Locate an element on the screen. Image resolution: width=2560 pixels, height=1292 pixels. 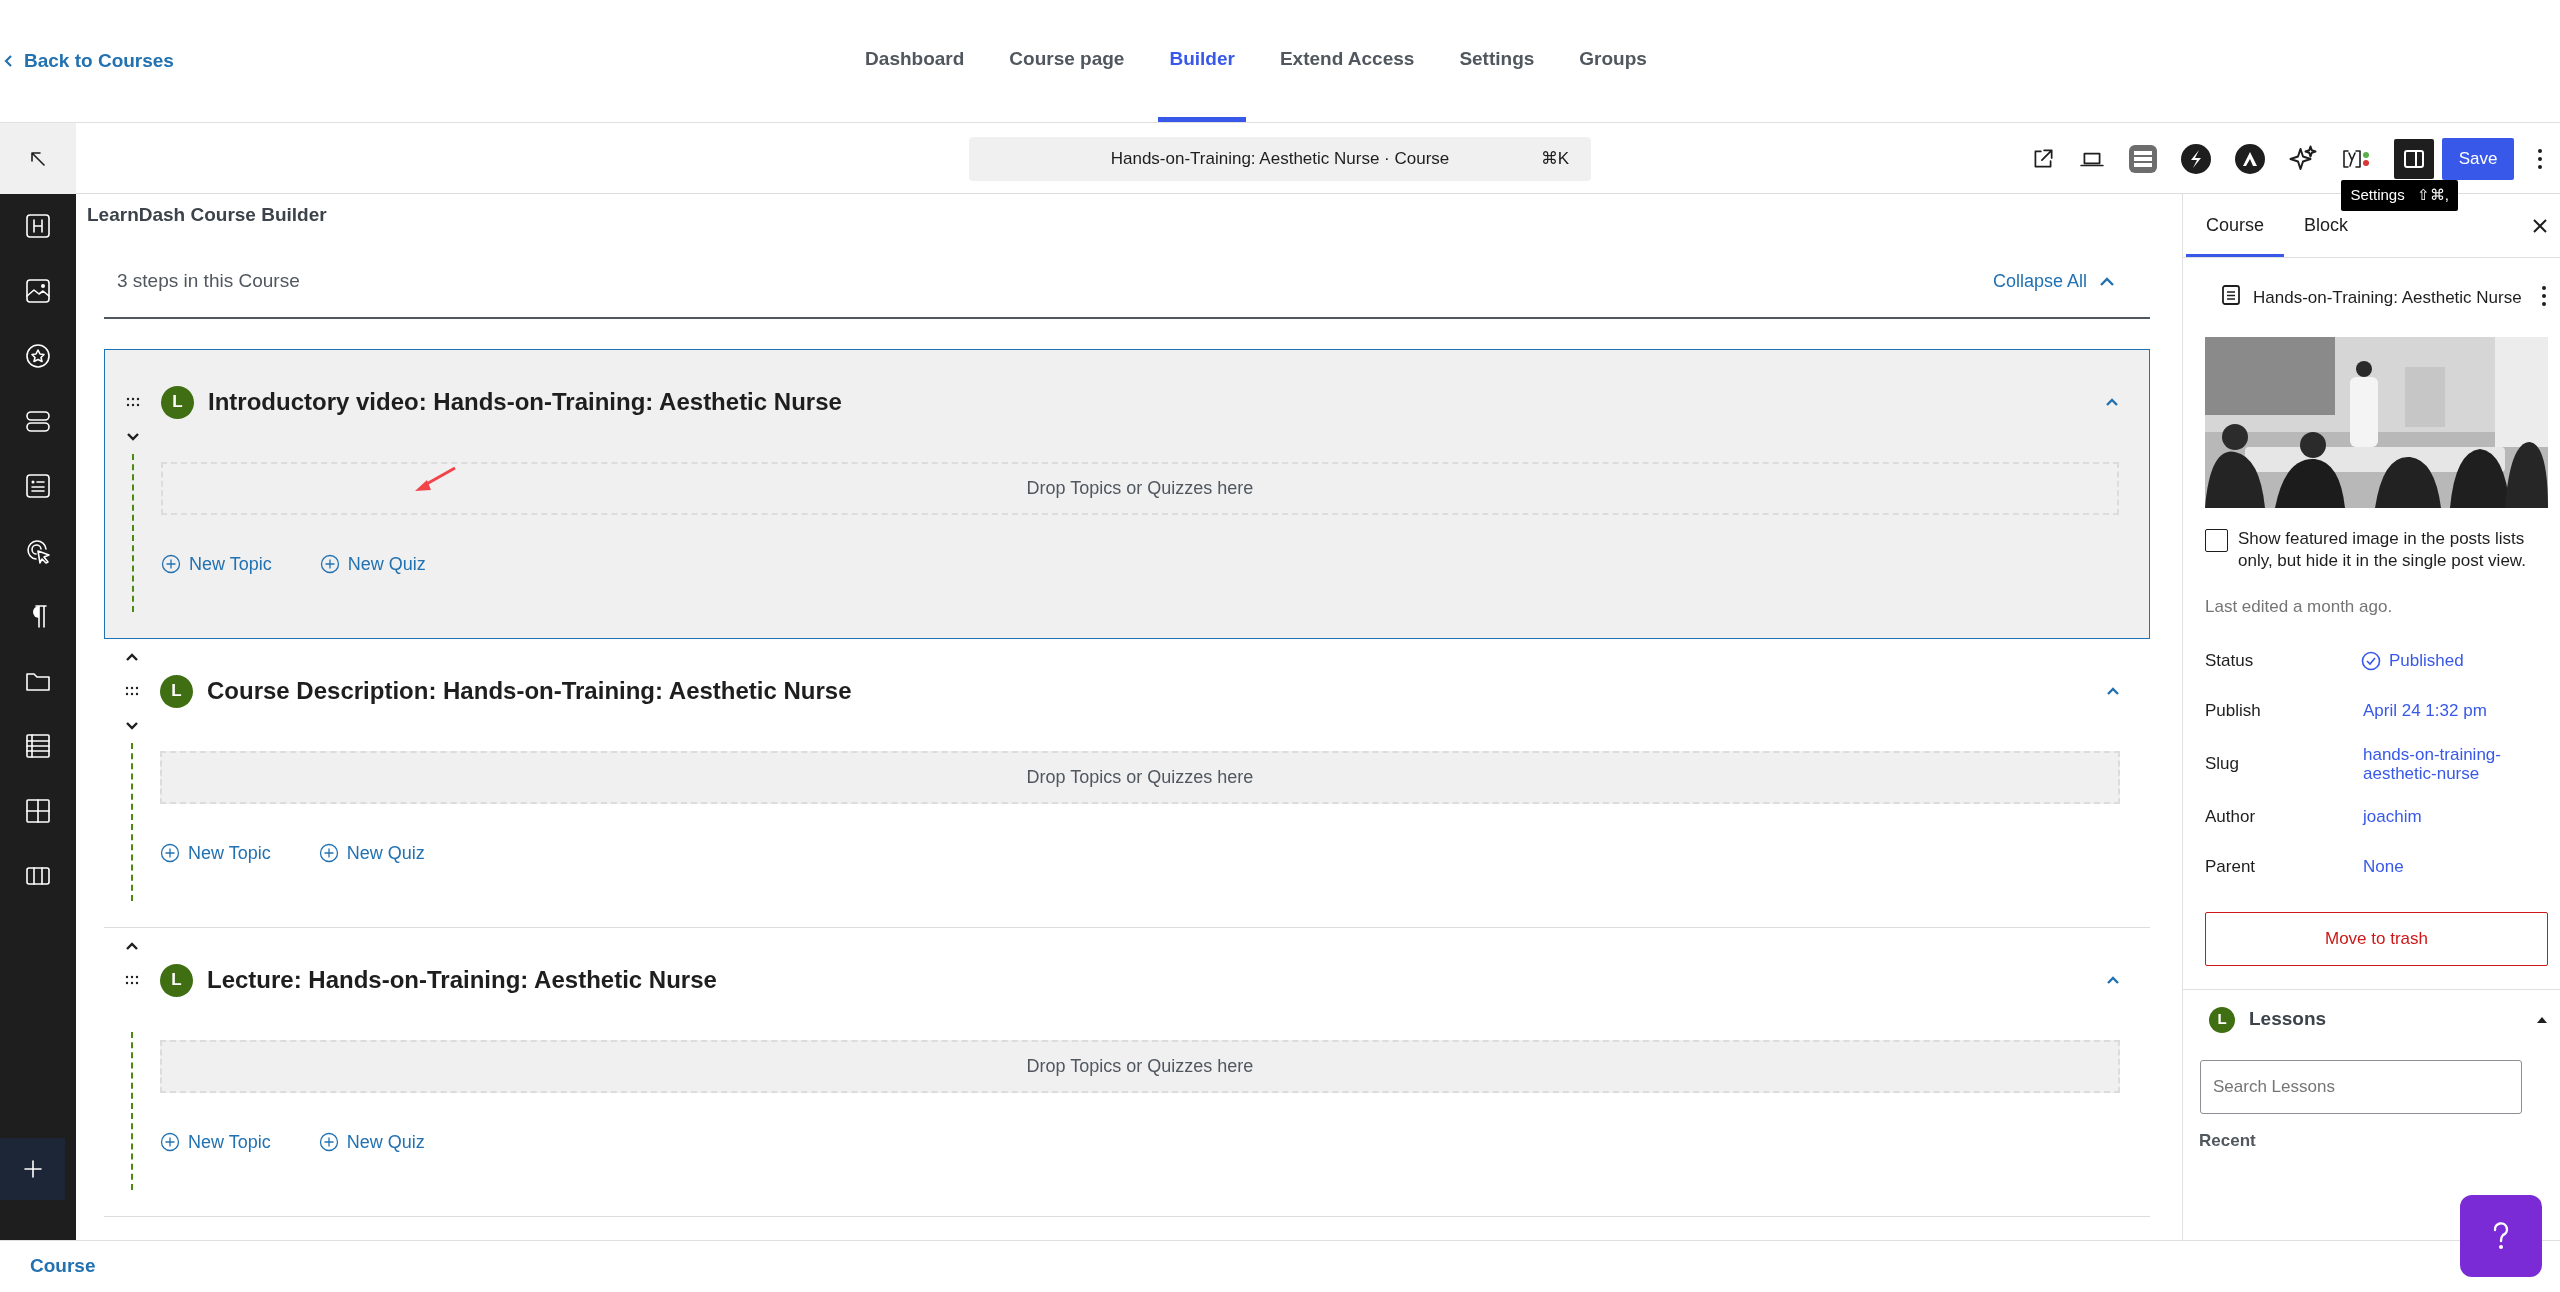
peak-circle-icon is located at coordinates (2250, 158).